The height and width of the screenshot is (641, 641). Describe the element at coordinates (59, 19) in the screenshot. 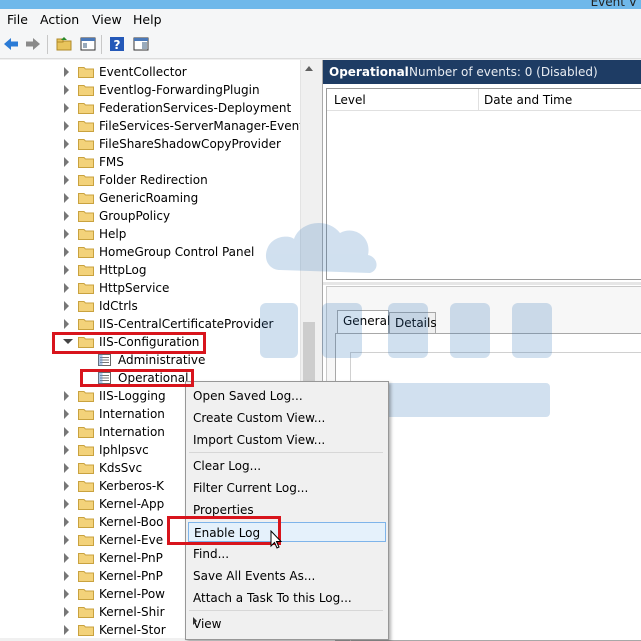

I see `menu-action: Action` at that location.